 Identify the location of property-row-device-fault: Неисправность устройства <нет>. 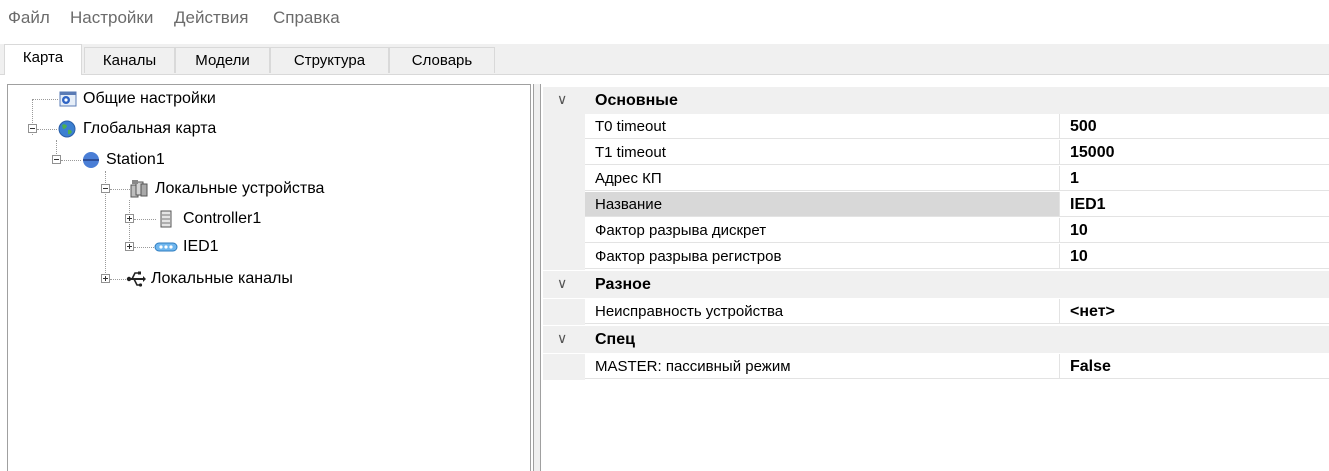
(936, 312).